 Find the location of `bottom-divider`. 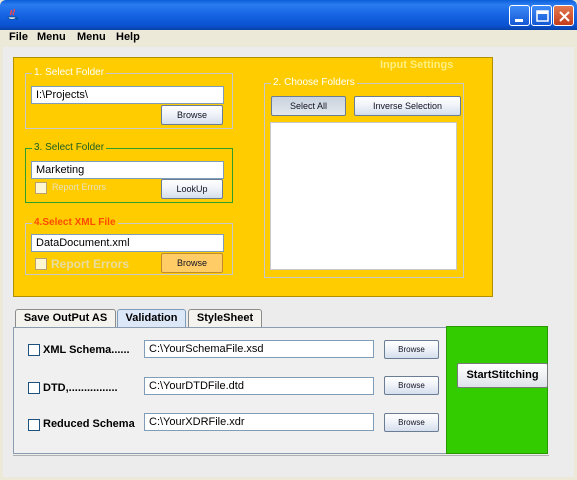

bottom-divider is located at coordinates (281, 455).